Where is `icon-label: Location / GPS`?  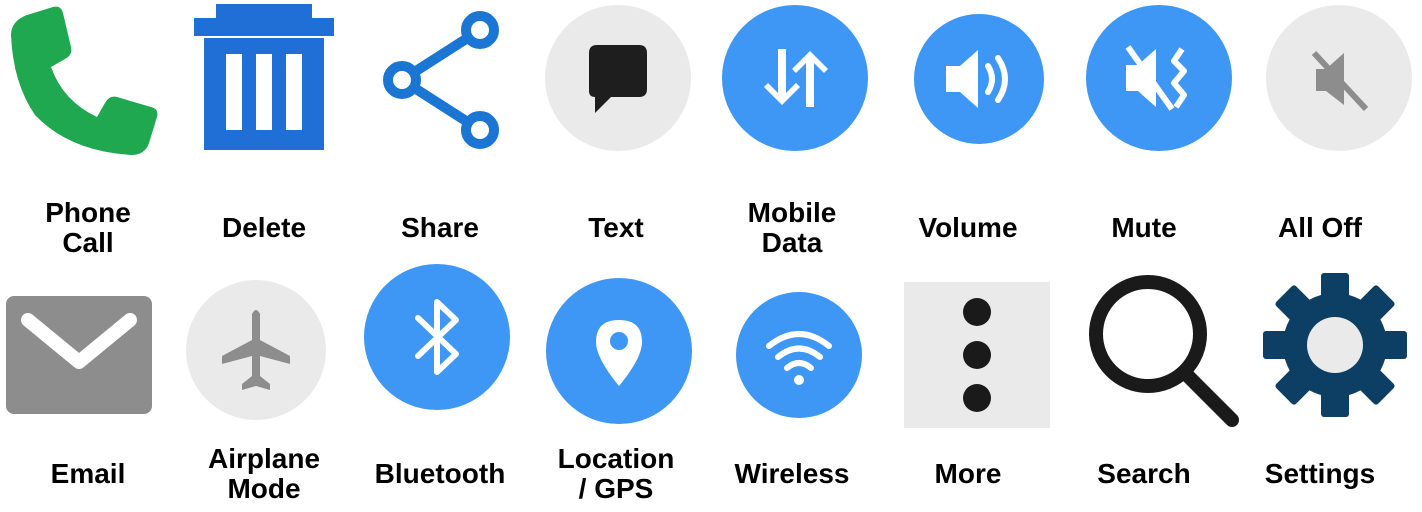
icon-label: Location / GPS is located at coordinates (616, 473).